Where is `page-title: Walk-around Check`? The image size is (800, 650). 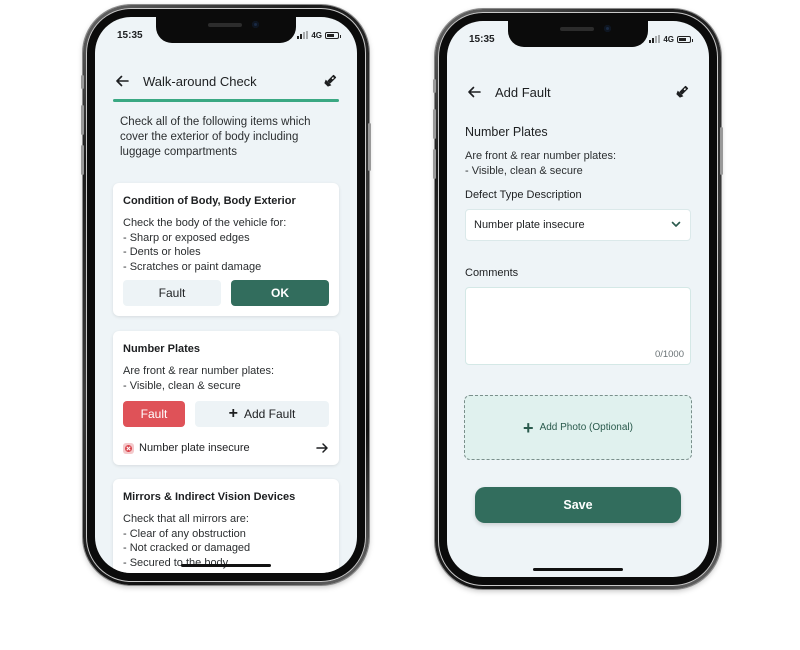
page-title: Walk-around Check is located at coordinates (200, 81).